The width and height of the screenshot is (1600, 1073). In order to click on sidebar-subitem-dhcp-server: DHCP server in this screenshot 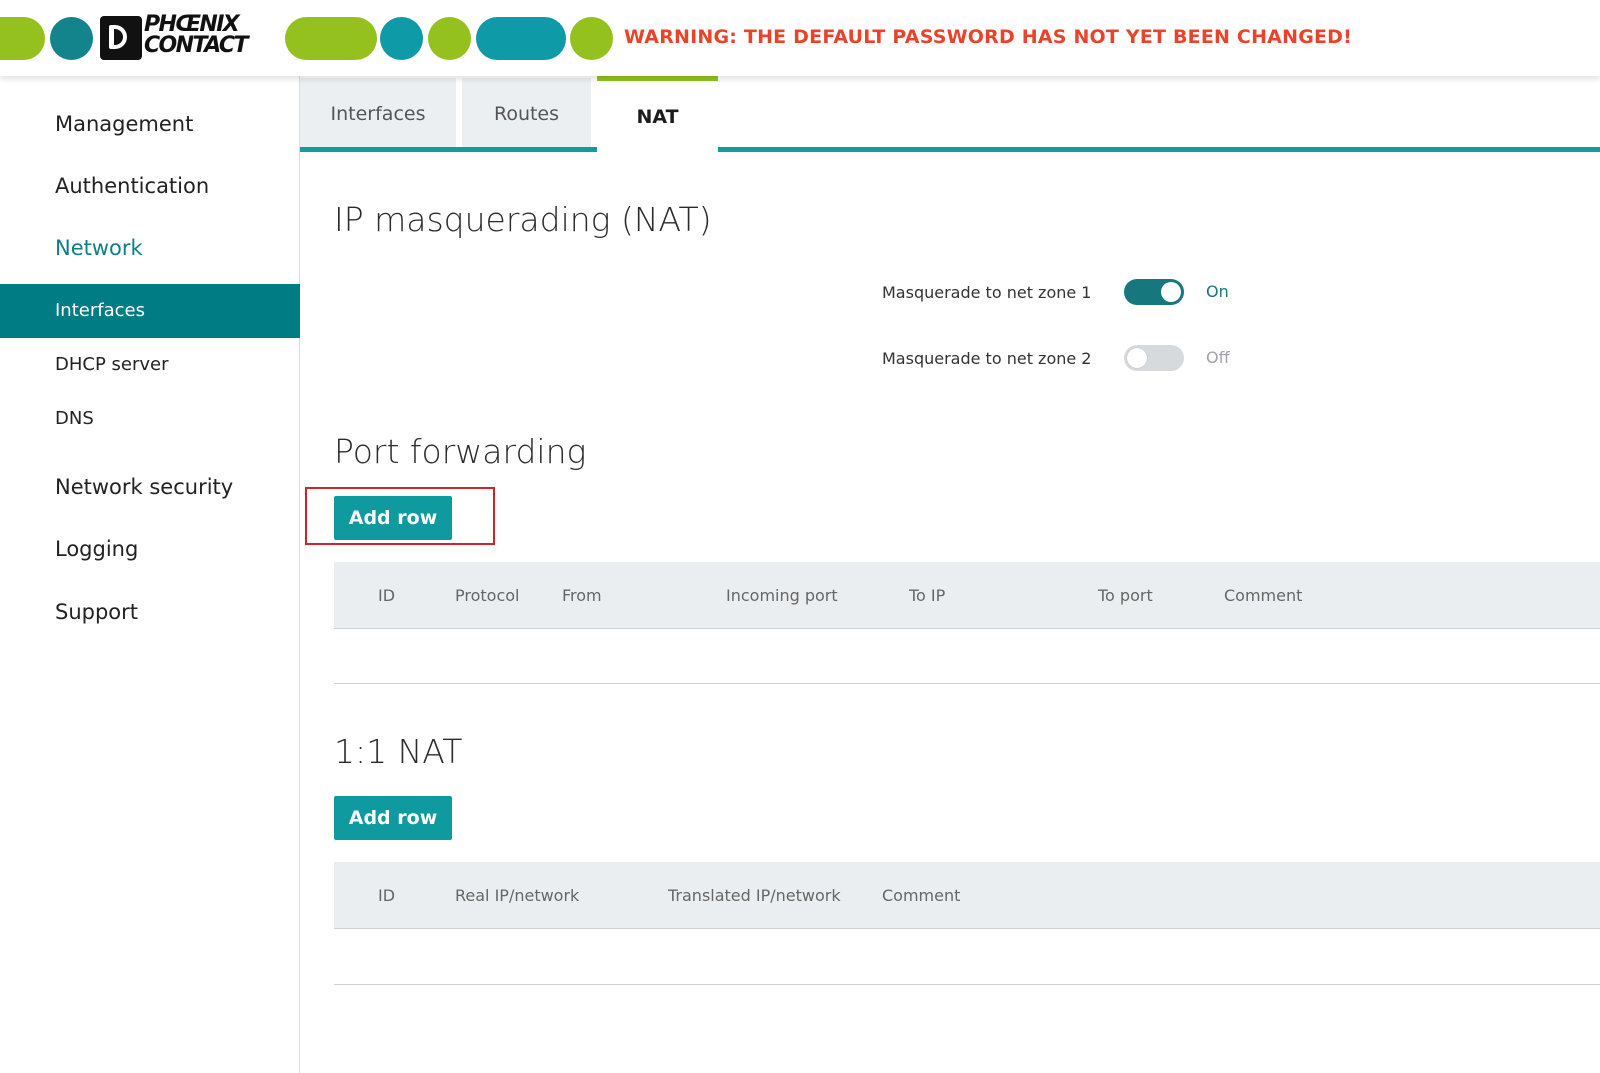, I will do `click(150, 365)`.